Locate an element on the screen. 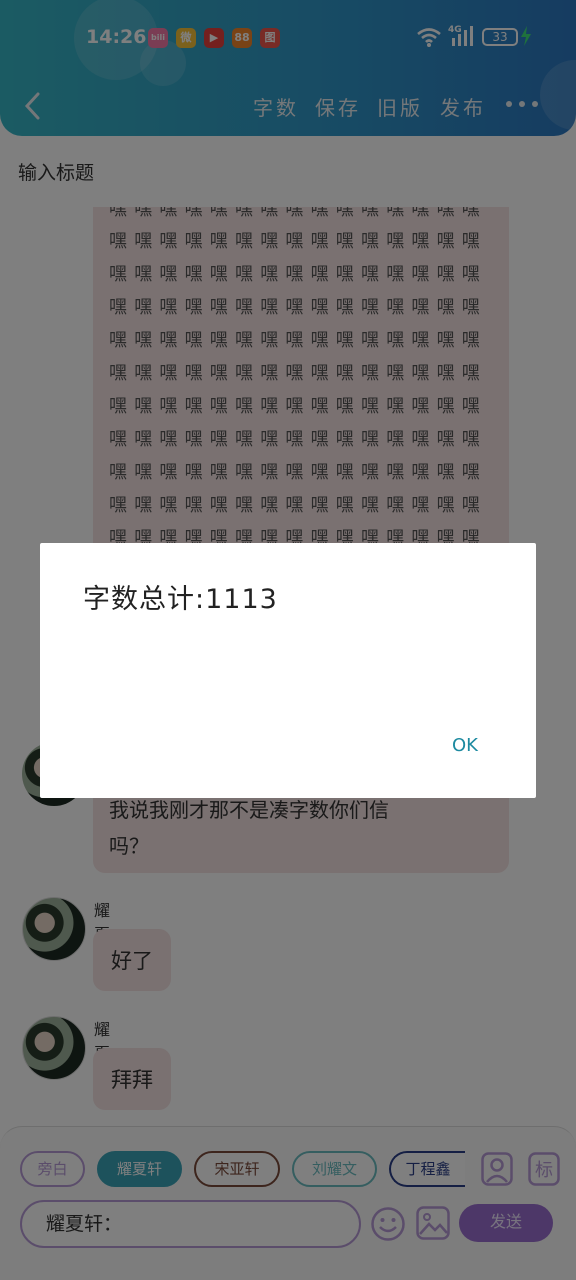 Image resolution: width=576 pixels, height=1280 pixels. word-count-message: 字数总计:1113 is located at coordinates (180, 599).